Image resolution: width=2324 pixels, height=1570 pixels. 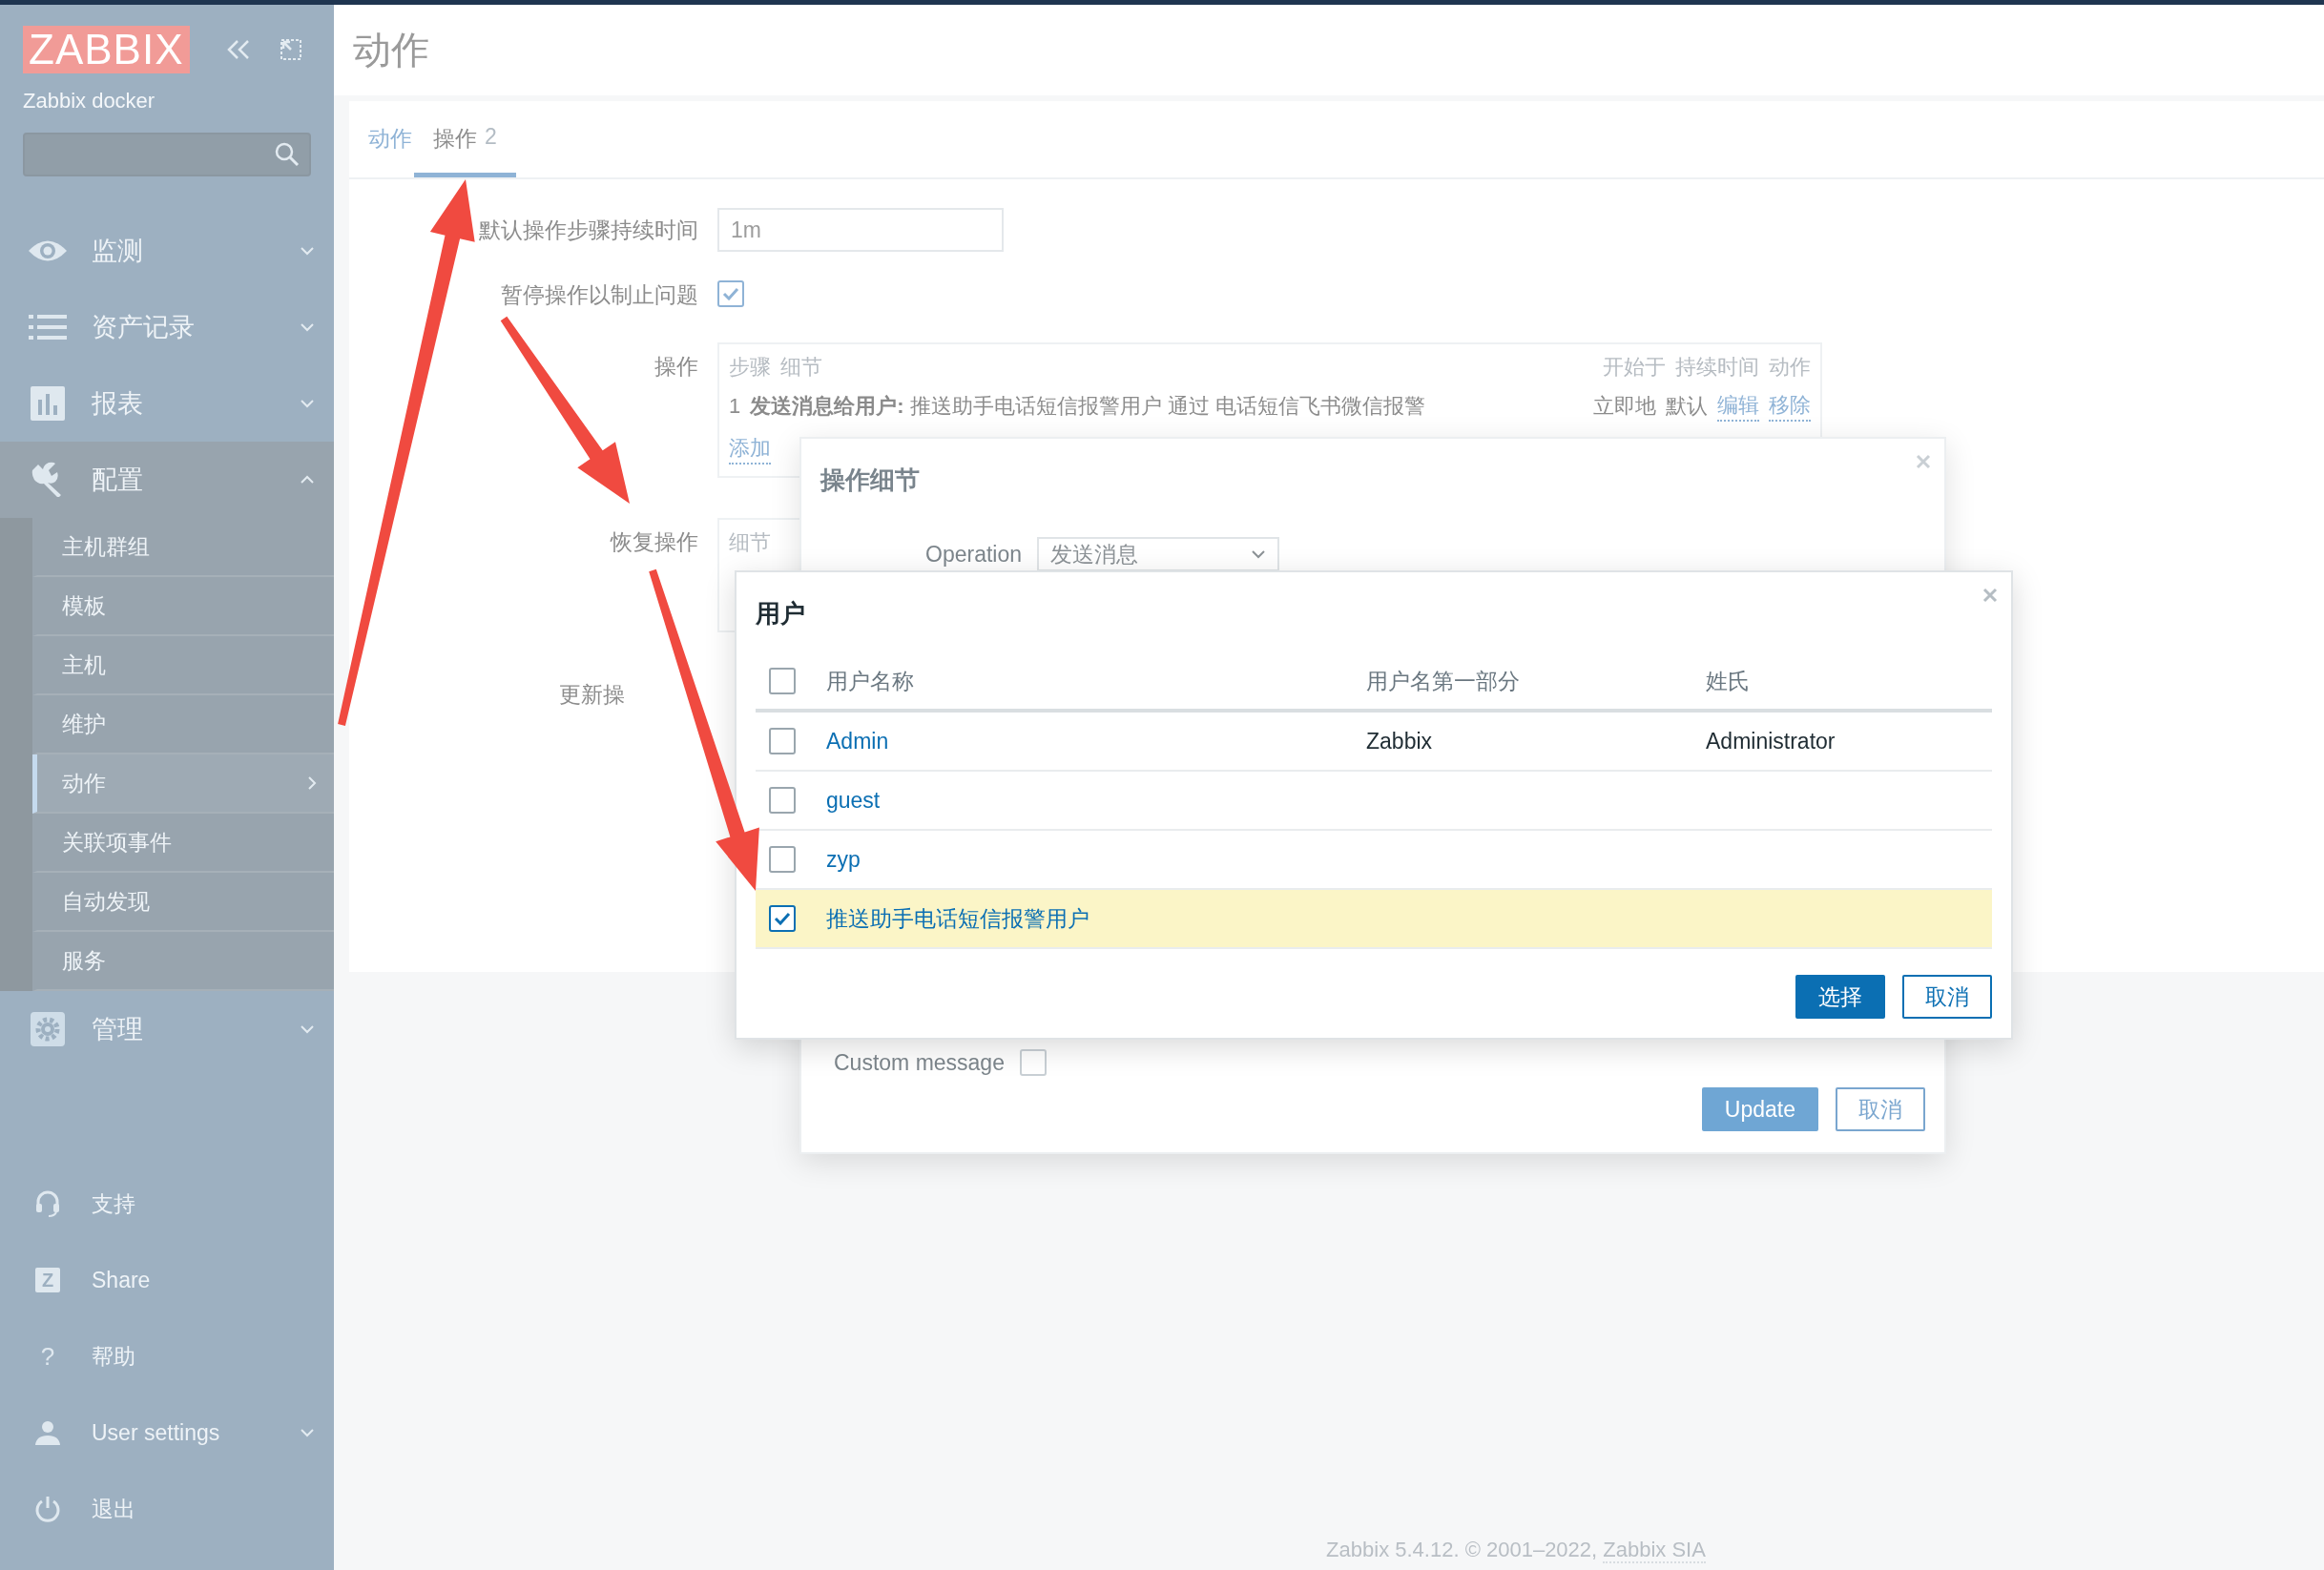 What do you see at coordinates (654, 542) in the screenshot?
I see `field-label: 恢复操作` at bounding box center [654, 542].